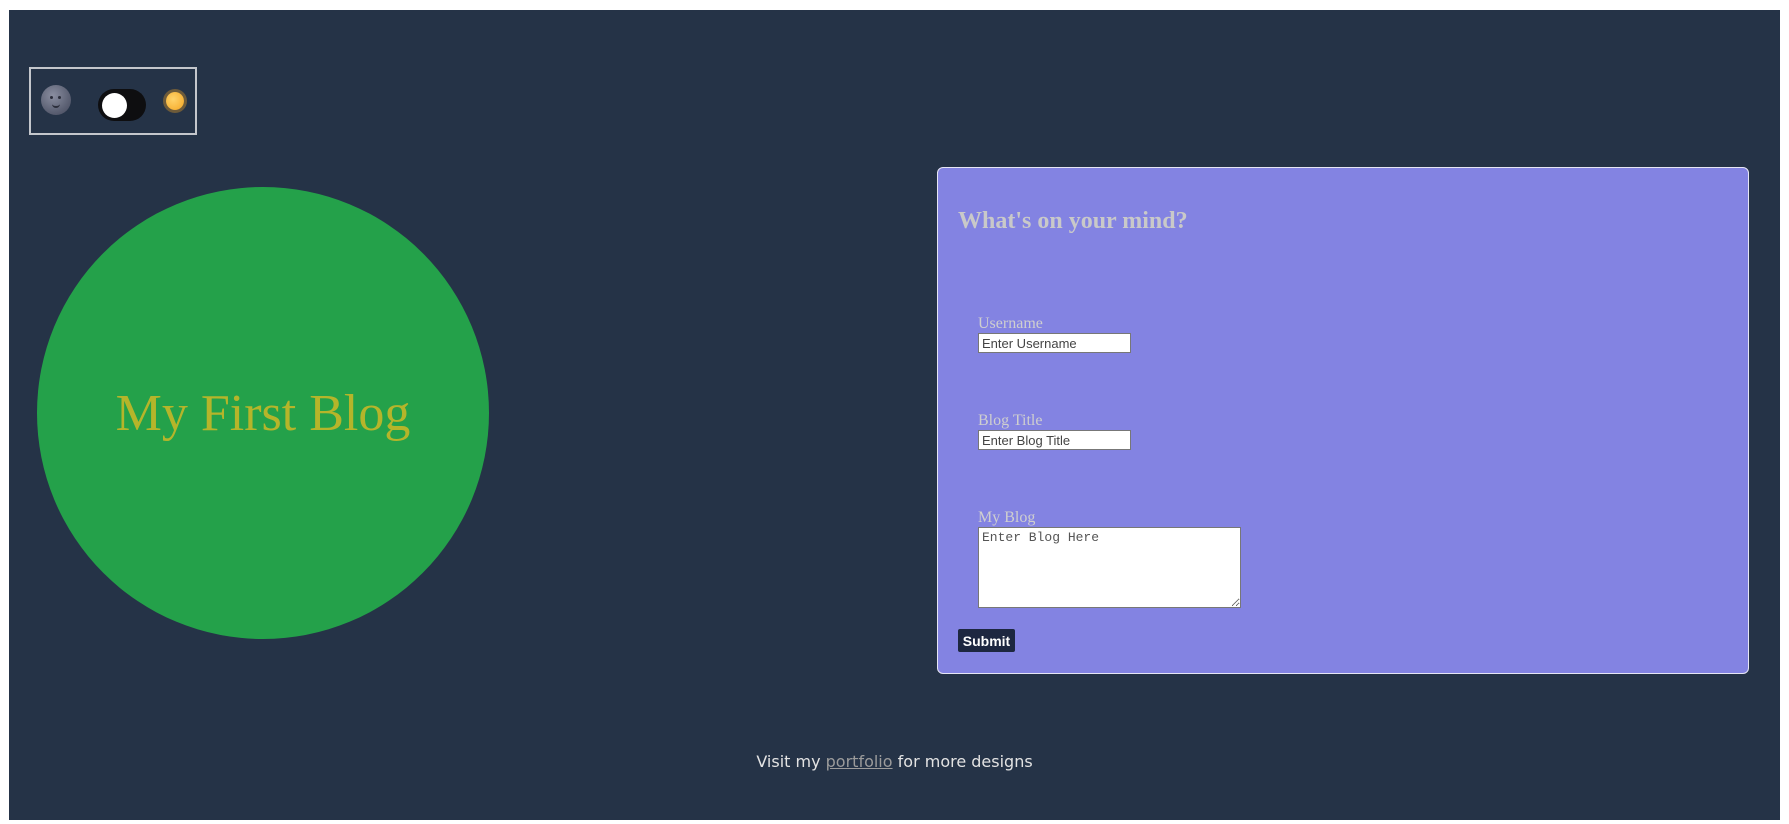 The image size is (1789, 824). I want to click on theme-toggle, so click(113, 101).